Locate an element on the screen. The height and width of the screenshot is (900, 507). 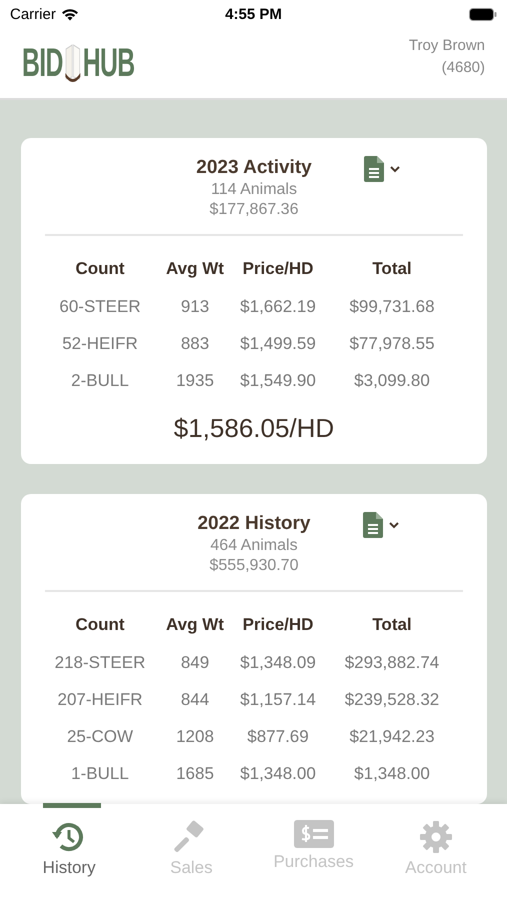
table-cell-text: $3,099.80 is located at coordinates (392, 381).